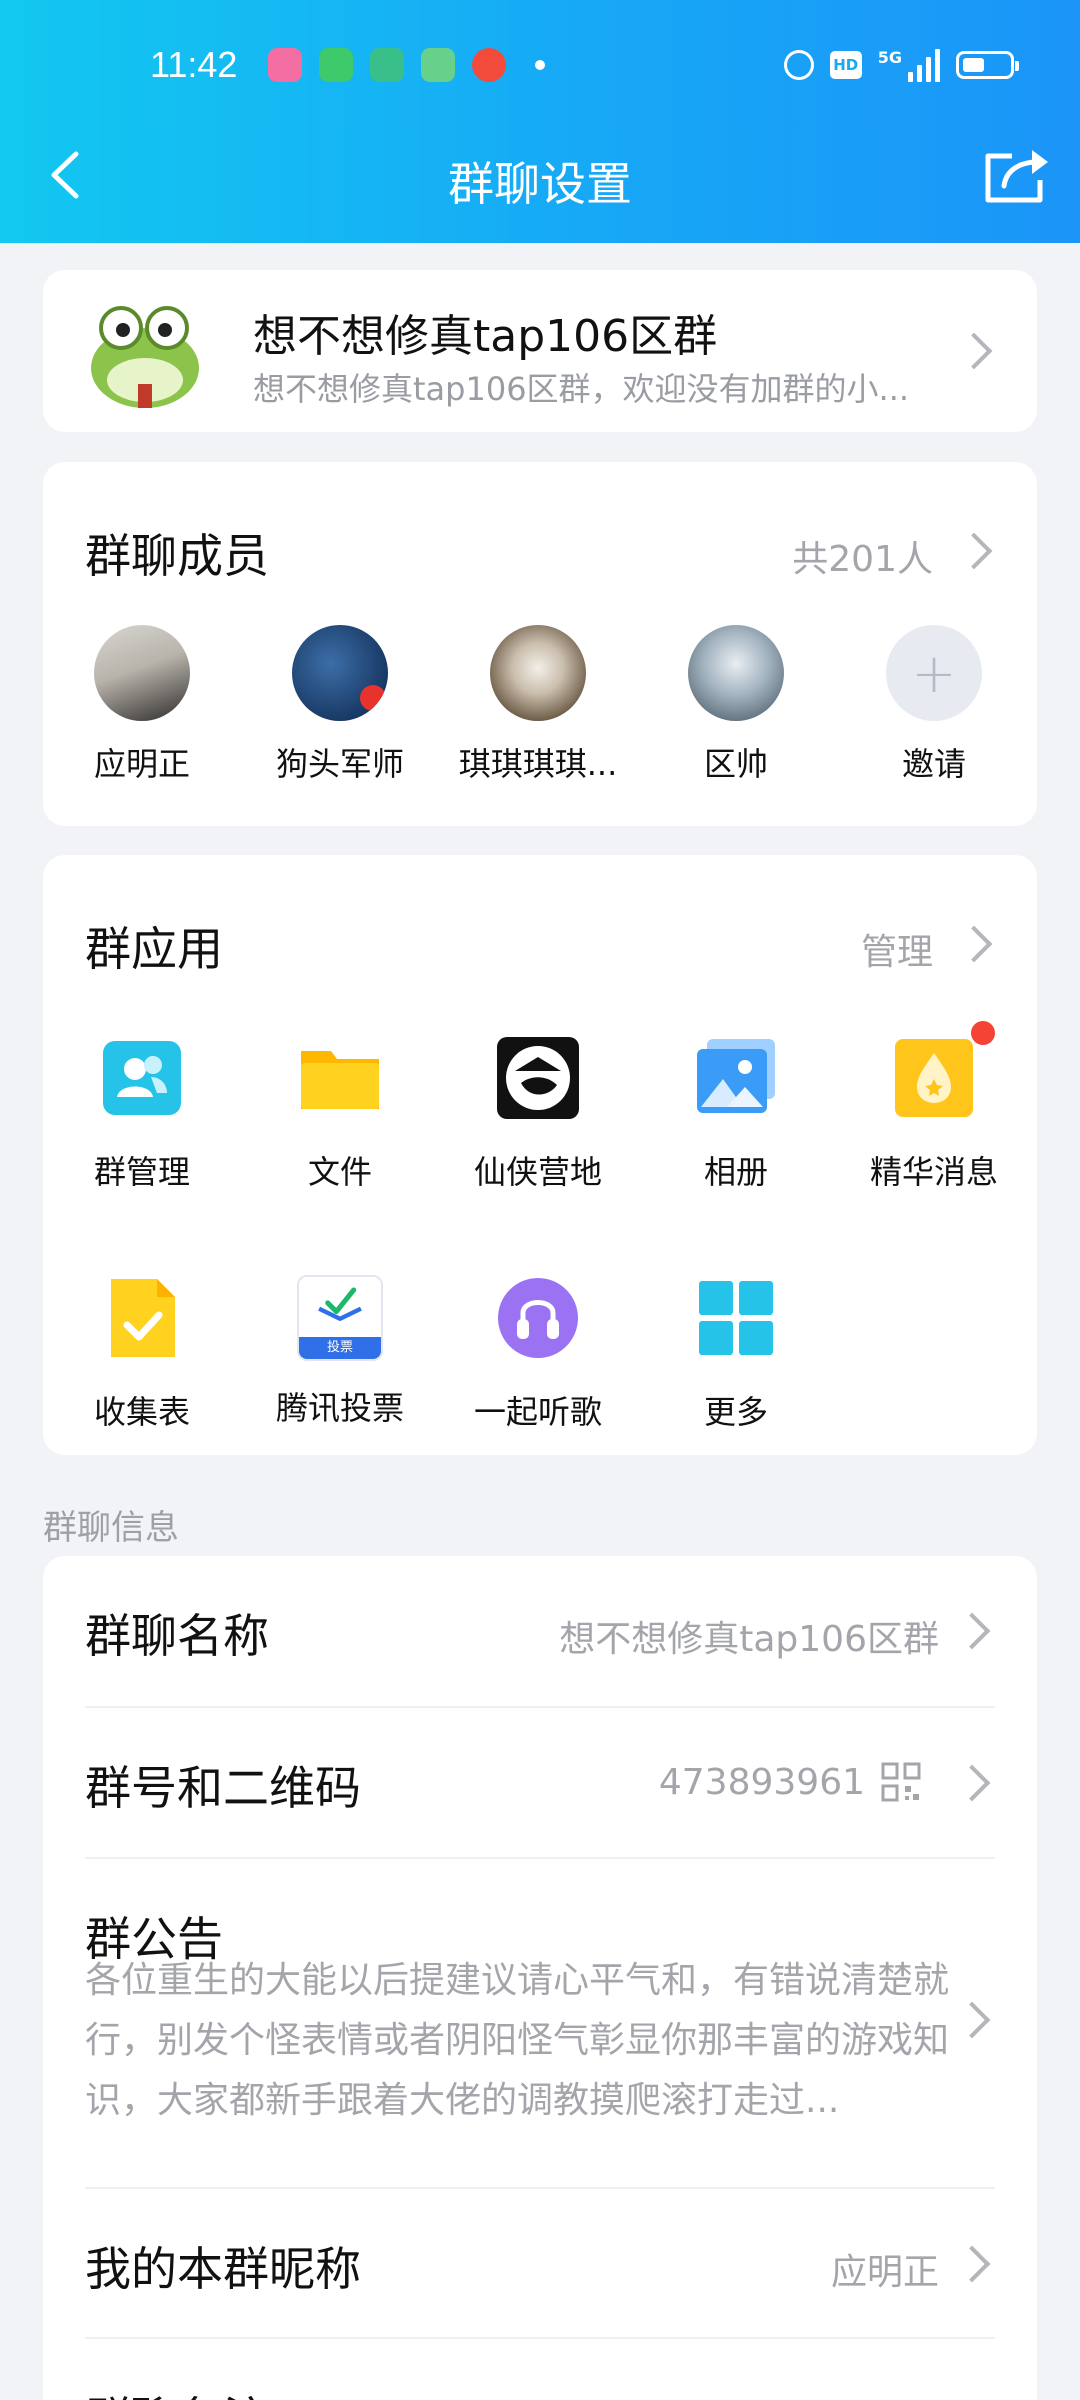 The width and height of the screenshot is (1080, 2400). I want to click on app-label: 一起听歌, so click(537, 1412).